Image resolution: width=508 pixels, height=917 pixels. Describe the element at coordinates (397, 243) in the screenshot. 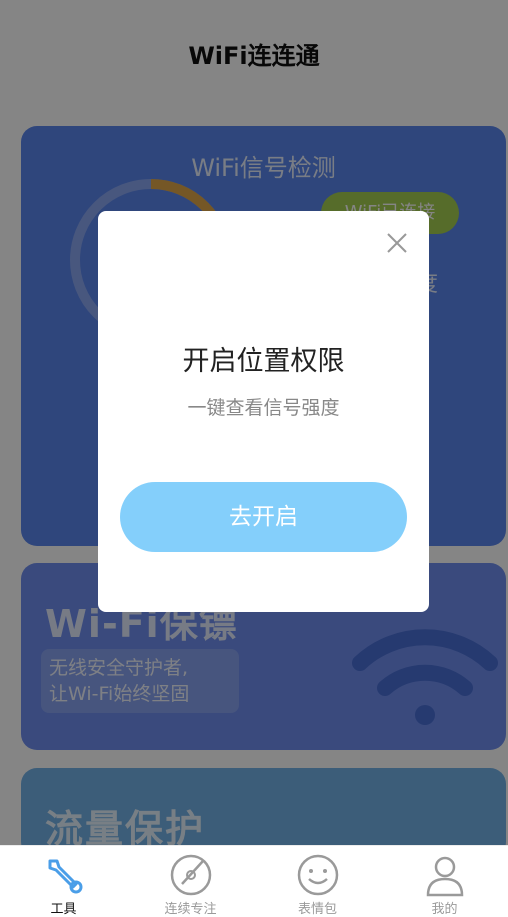

I see `close-icon` at that location.